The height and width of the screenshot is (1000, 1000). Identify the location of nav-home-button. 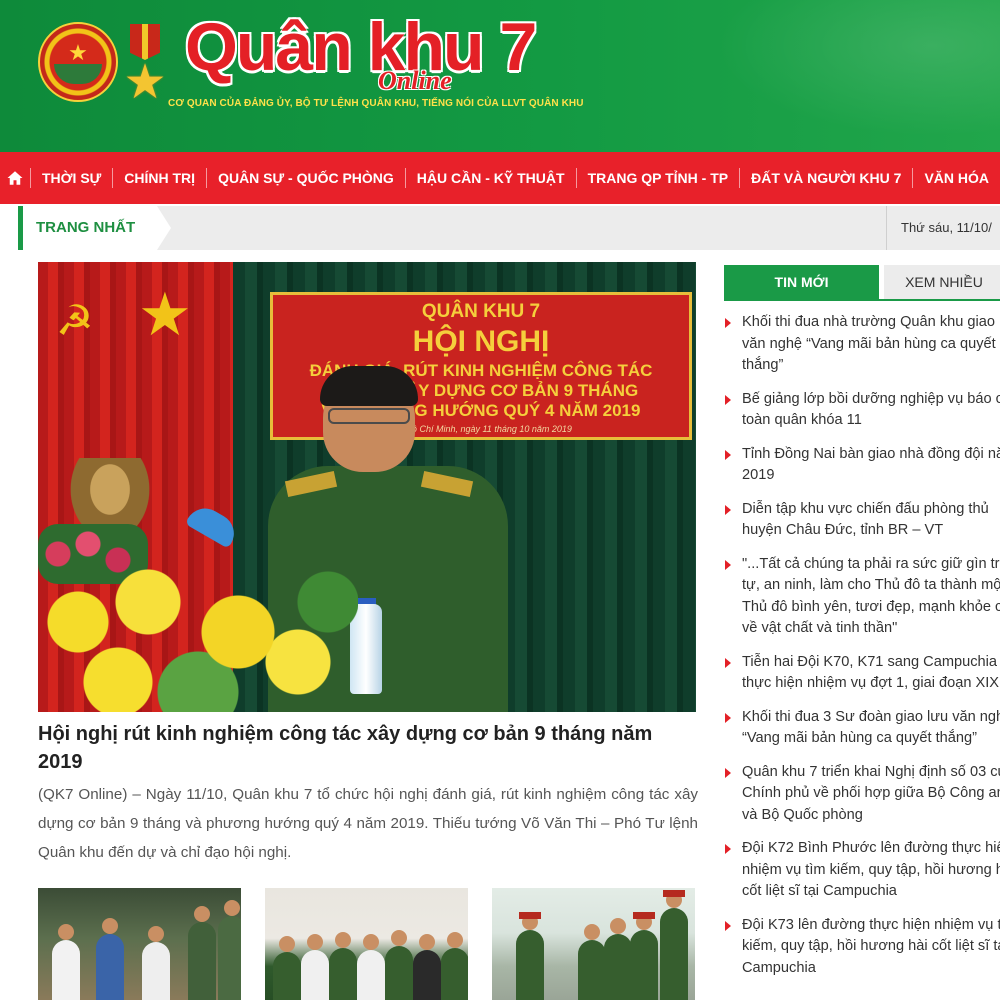
(15, 178).